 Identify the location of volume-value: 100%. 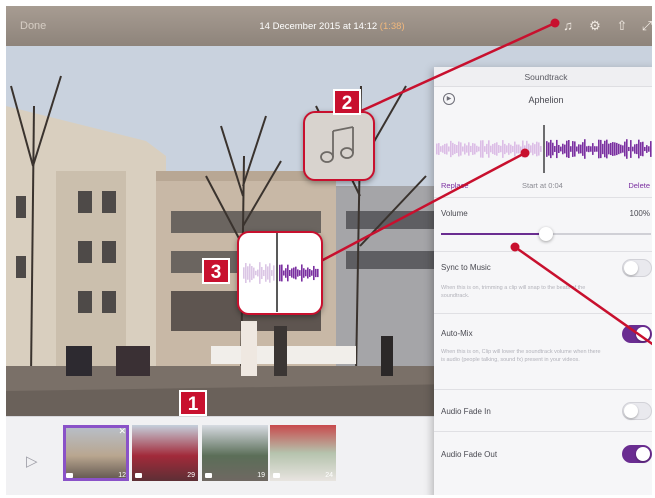
(639, 213).